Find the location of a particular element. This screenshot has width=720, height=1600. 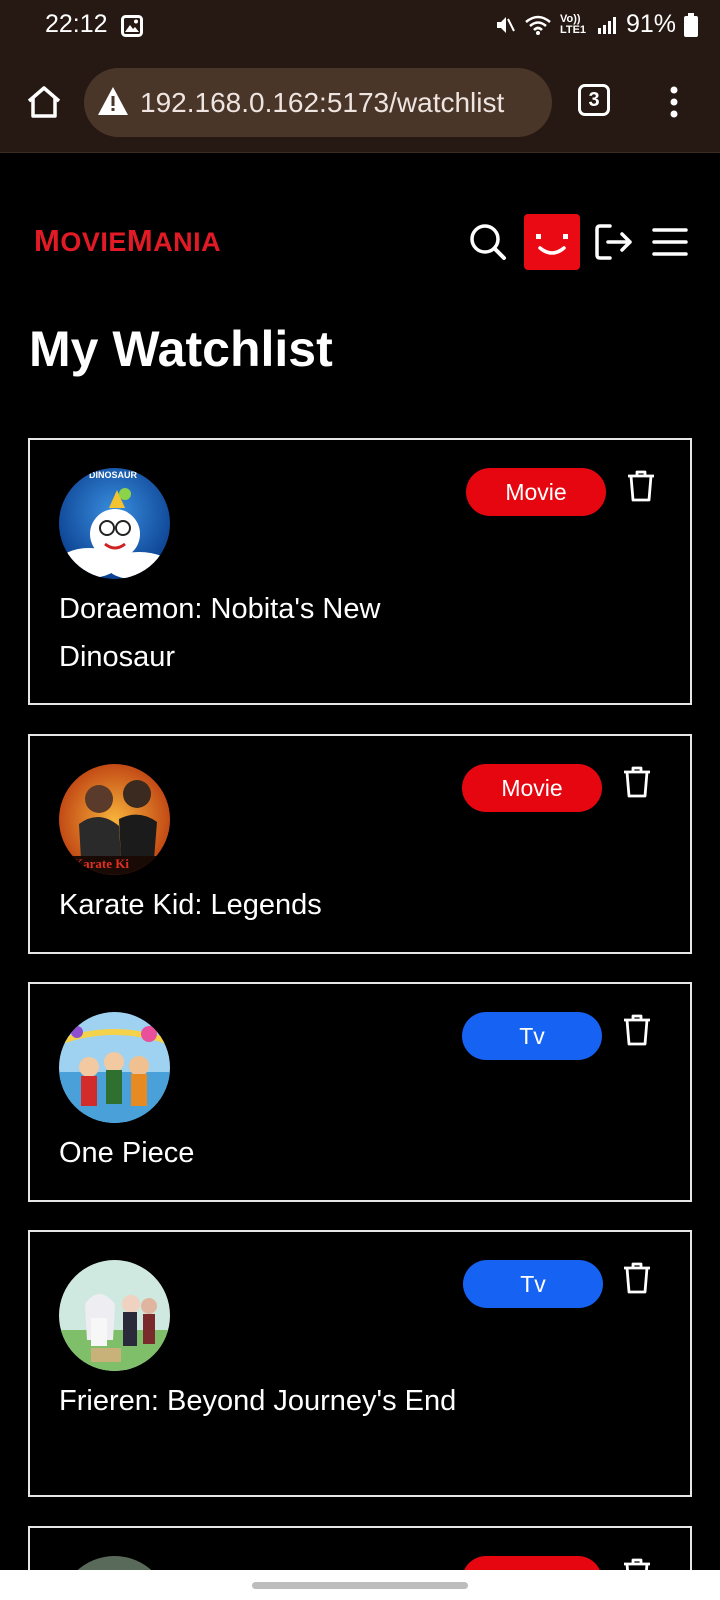

card-title: Karate Kid: Legends is located at coordinates (190, 905).